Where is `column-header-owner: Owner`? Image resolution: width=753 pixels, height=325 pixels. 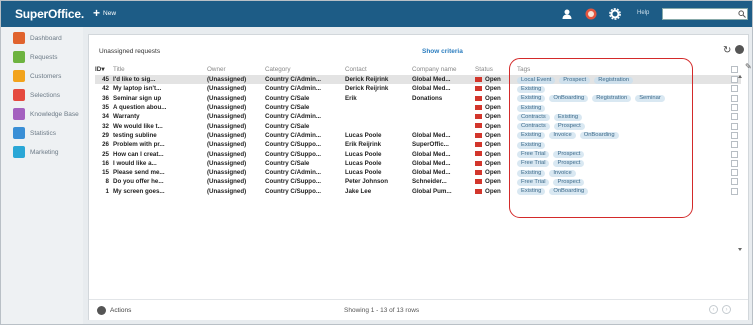 column-header-owner: Owner is located at coordinates (236, 69).